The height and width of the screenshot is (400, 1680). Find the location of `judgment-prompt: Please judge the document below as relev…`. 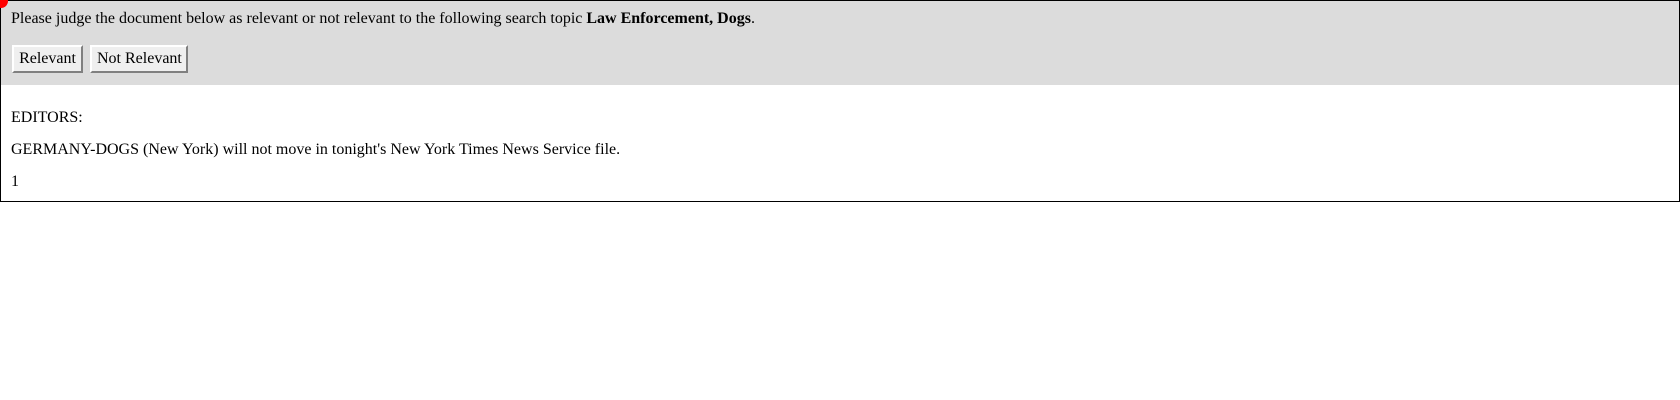

judgment-prompt: Please judge the document below as relev… is located at coordinates (383, 19).